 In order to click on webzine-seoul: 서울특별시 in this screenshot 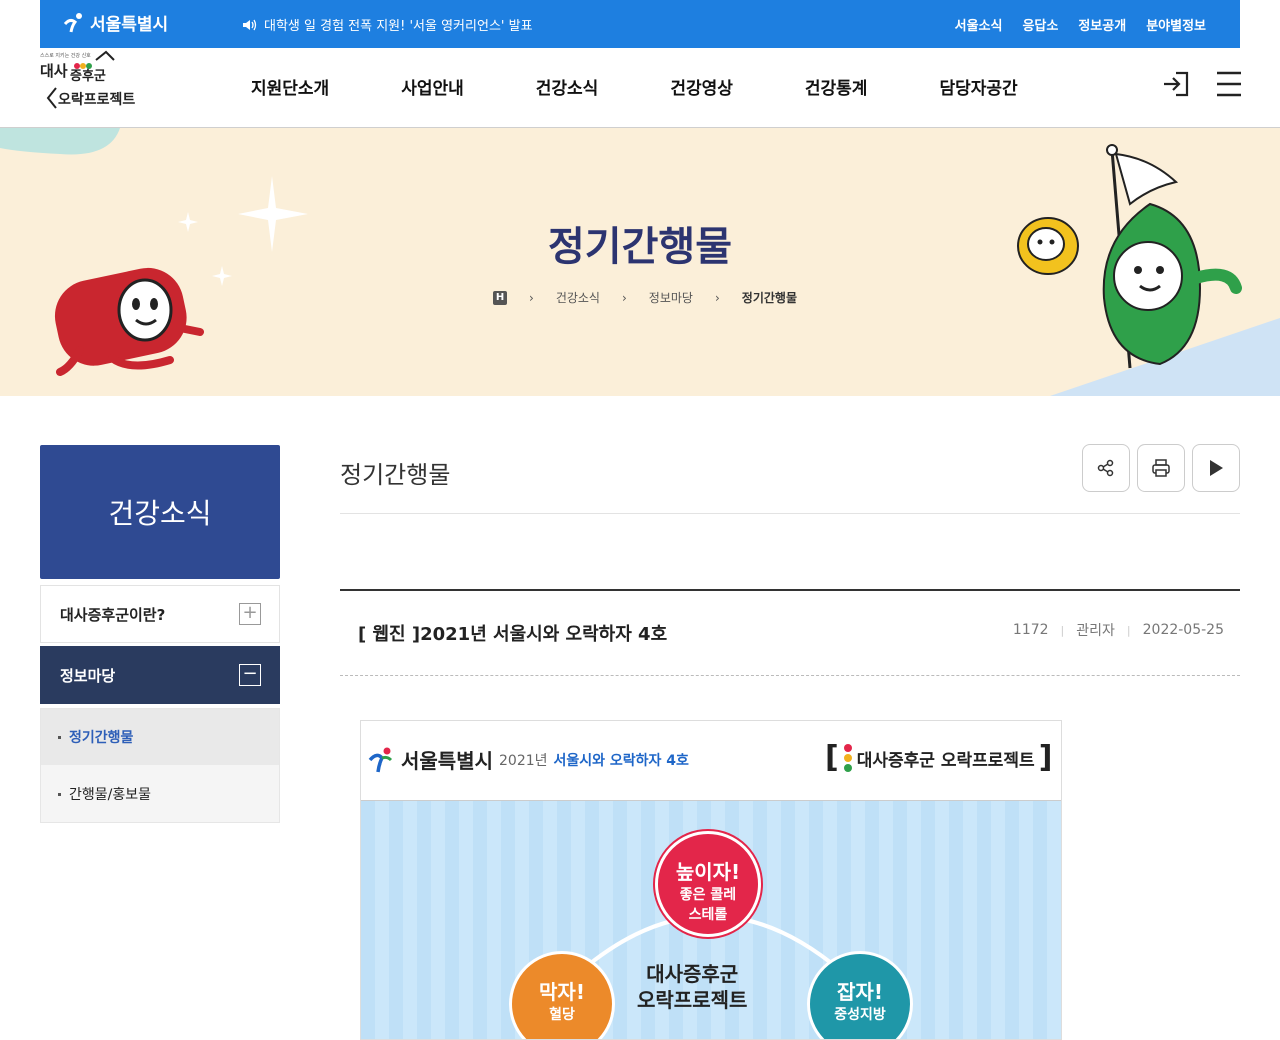, I will do `click(447, 761)`.